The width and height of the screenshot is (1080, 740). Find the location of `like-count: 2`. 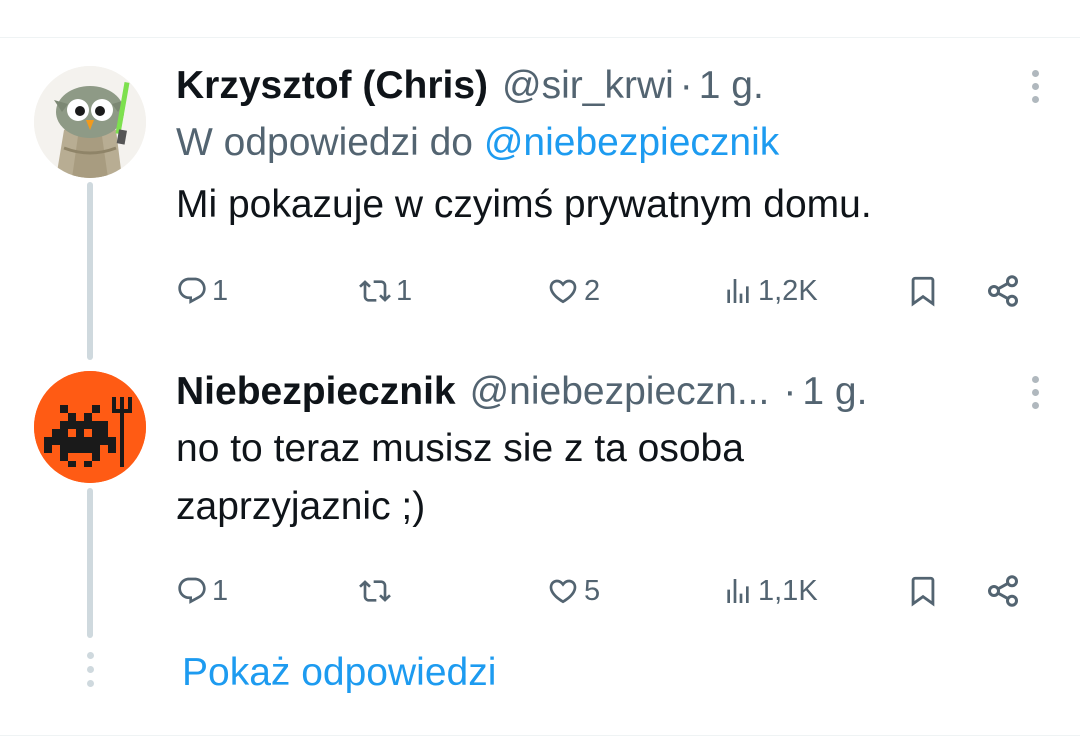

like-count: 2 is located at coordinates (592, 290).